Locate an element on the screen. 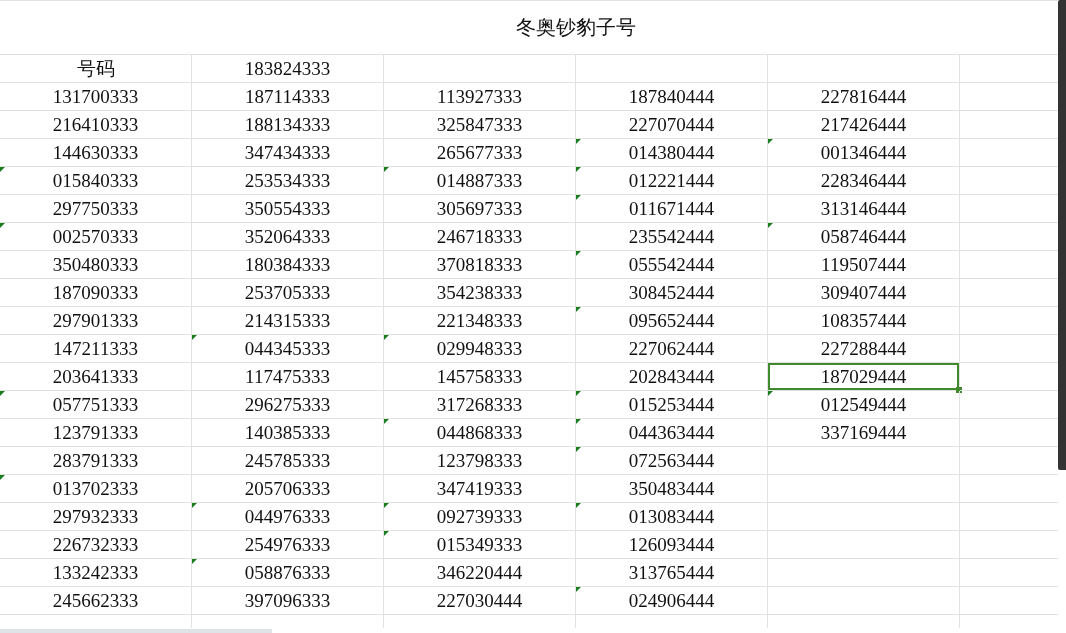 This screenshot has width=1066, height=633. table-cell: 119507444 is located at coordinates (864, 265).